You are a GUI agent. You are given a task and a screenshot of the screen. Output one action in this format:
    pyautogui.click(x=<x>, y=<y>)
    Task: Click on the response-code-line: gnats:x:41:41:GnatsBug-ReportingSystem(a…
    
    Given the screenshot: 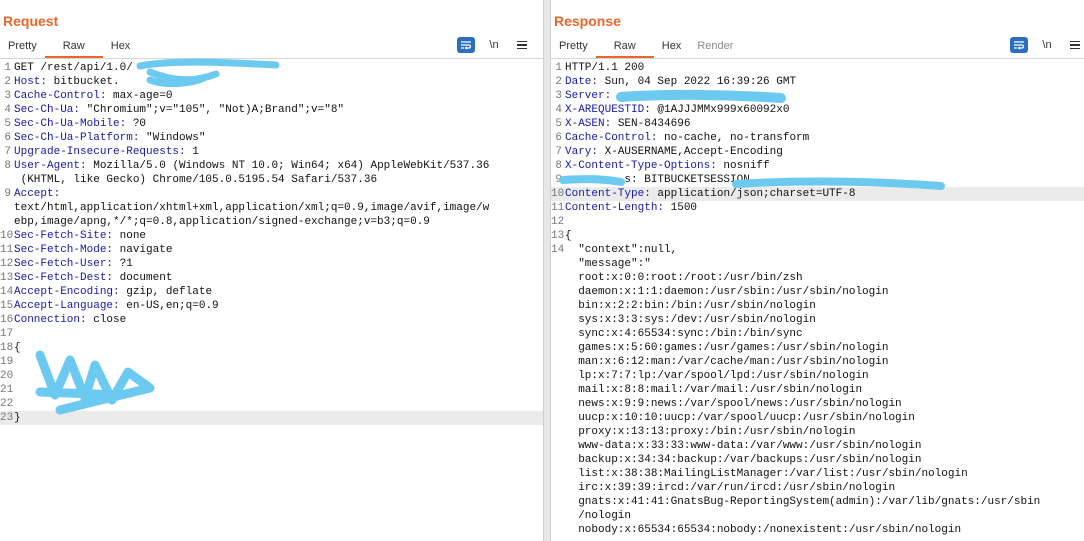 What is the action you would take?
    pyautogui.click(x=817, y=502)
    